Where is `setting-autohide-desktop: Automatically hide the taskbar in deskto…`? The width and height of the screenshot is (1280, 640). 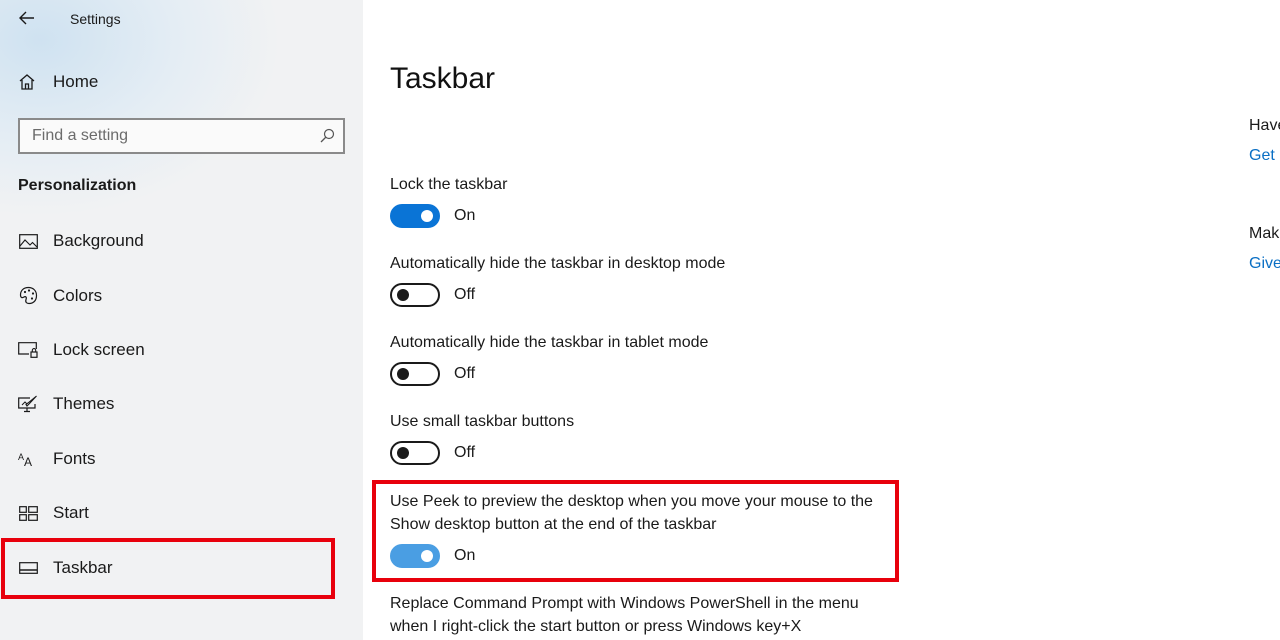
setting-autohide-desktop: Automatically hide the taskbar in deskto… is located at coordinates (557, 279).